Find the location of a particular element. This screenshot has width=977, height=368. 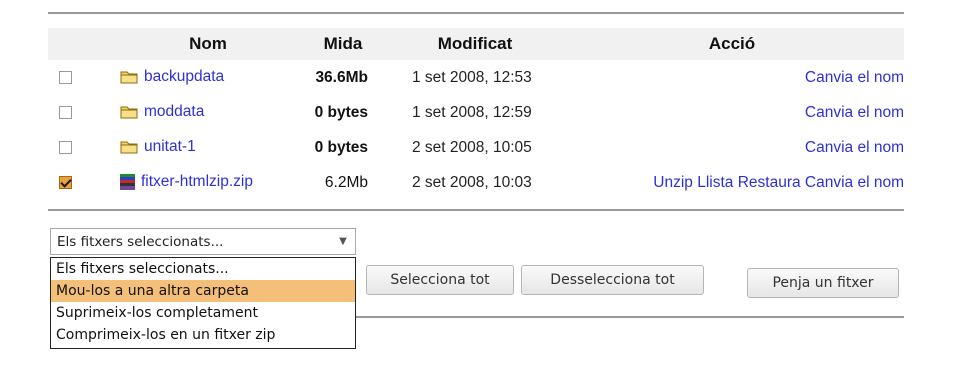

file-modified: 1 set 2008, 12:53 is located at coordinates (472, 77).